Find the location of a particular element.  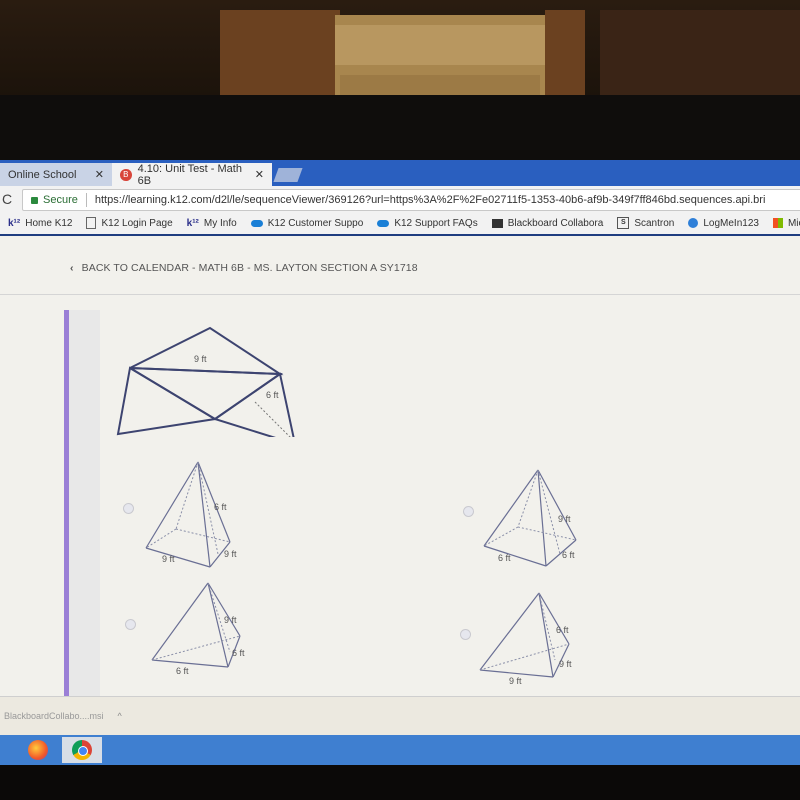

bookmark-home-k12: k¹² Home K12 is located at coordinates (40, 223).